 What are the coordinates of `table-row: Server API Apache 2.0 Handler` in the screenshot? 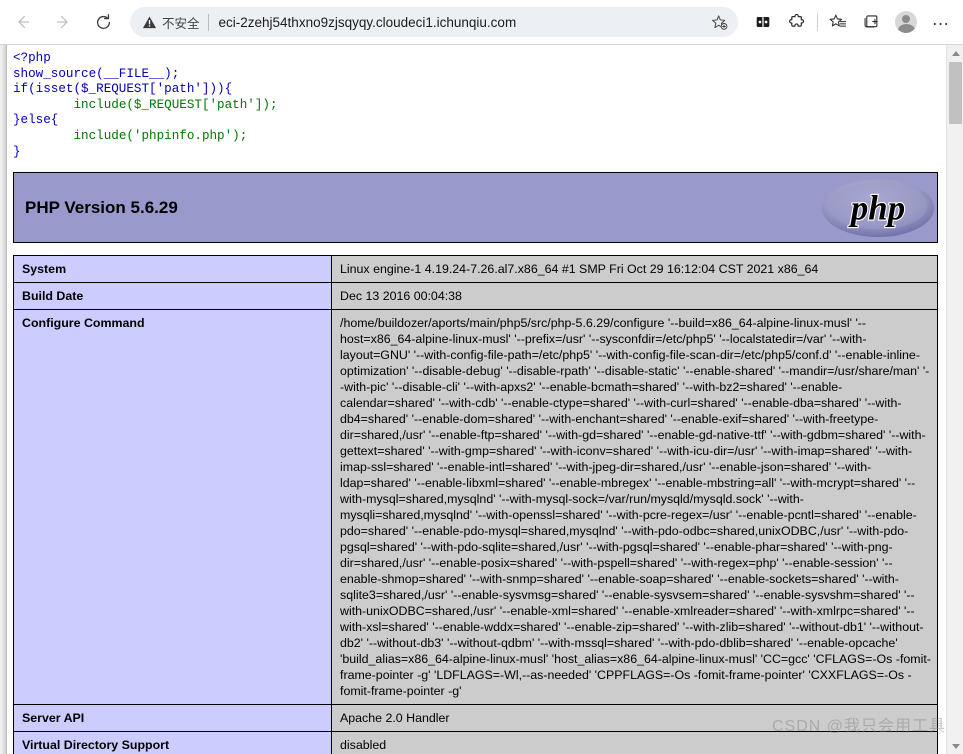 It's located at (475, 718).